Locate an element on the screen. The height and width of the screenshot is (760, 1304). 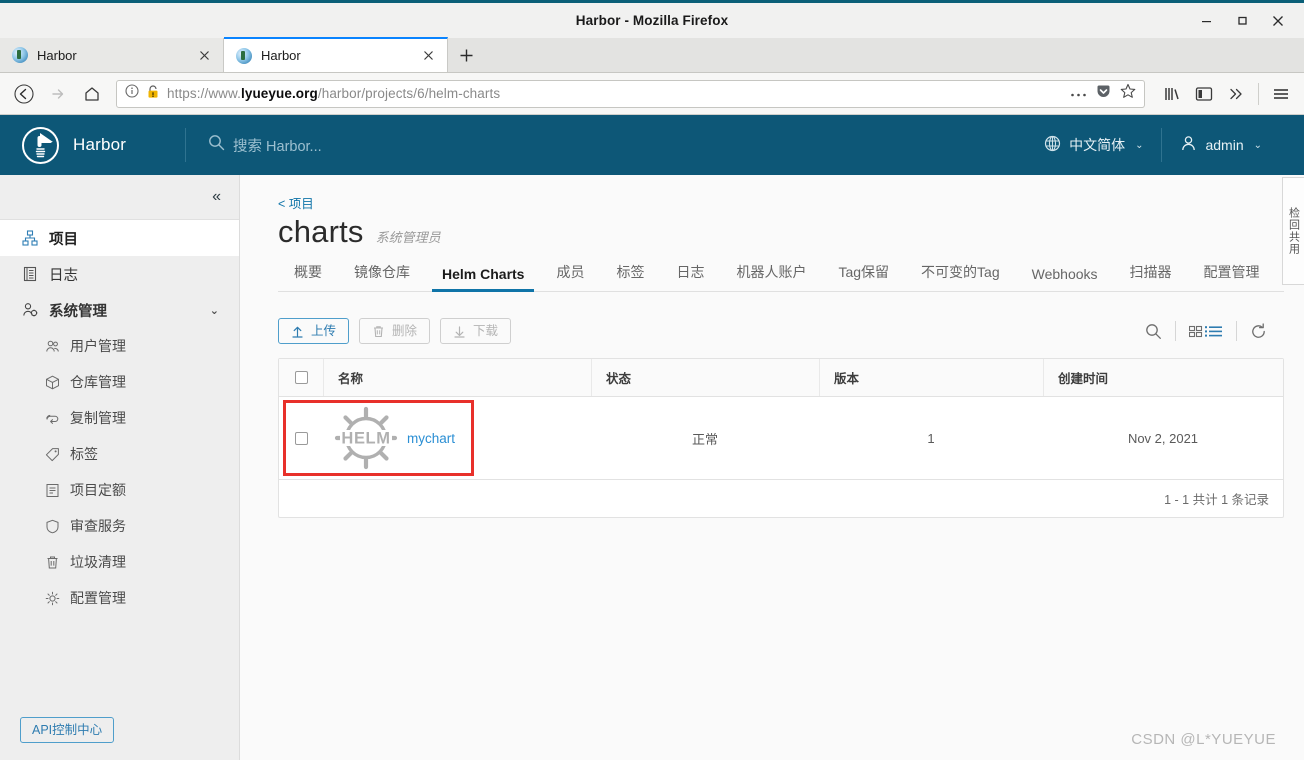
tab-robot-accounts: 机器人账户 is located at coordinates (771, 273).